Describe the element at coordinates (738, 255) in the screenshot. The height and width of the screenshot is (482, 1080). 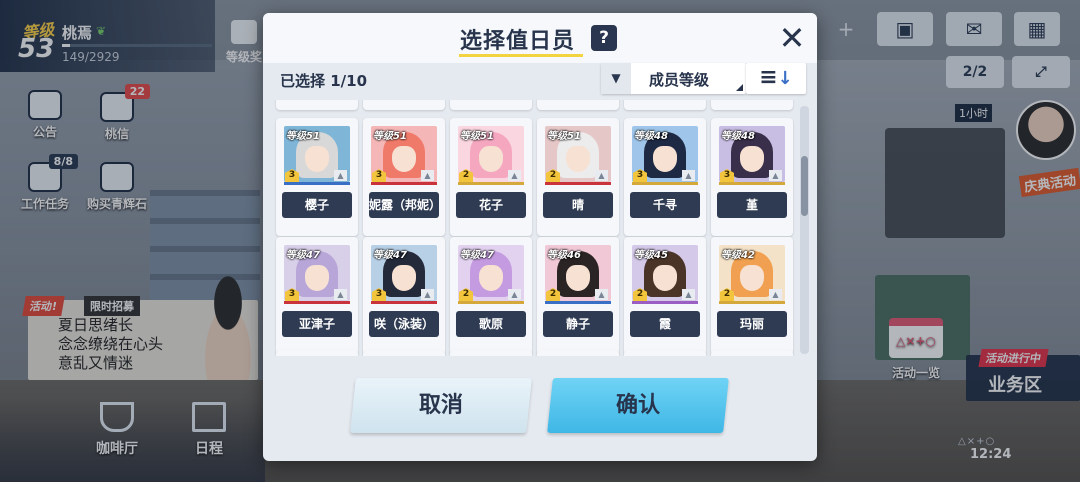
I see `member-level: 等级42` at that location.